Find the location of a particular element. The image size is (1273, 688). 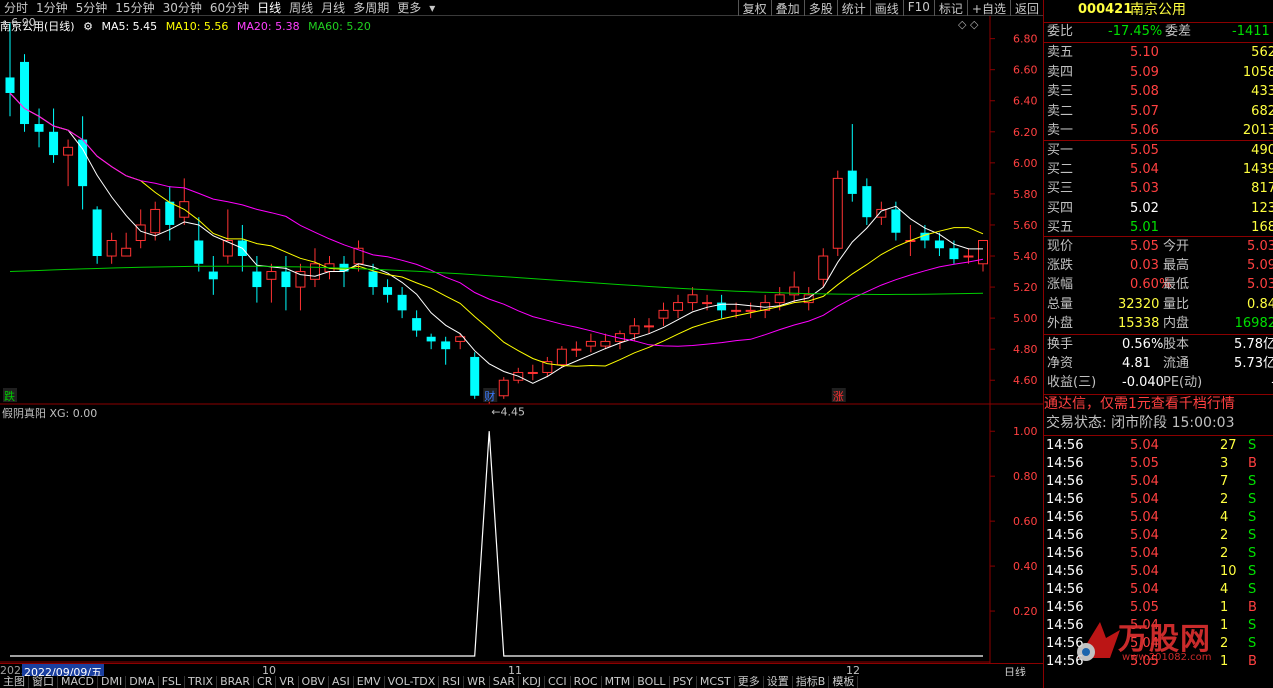

indicator-tab: DMA is located at coordinates (142, 682).